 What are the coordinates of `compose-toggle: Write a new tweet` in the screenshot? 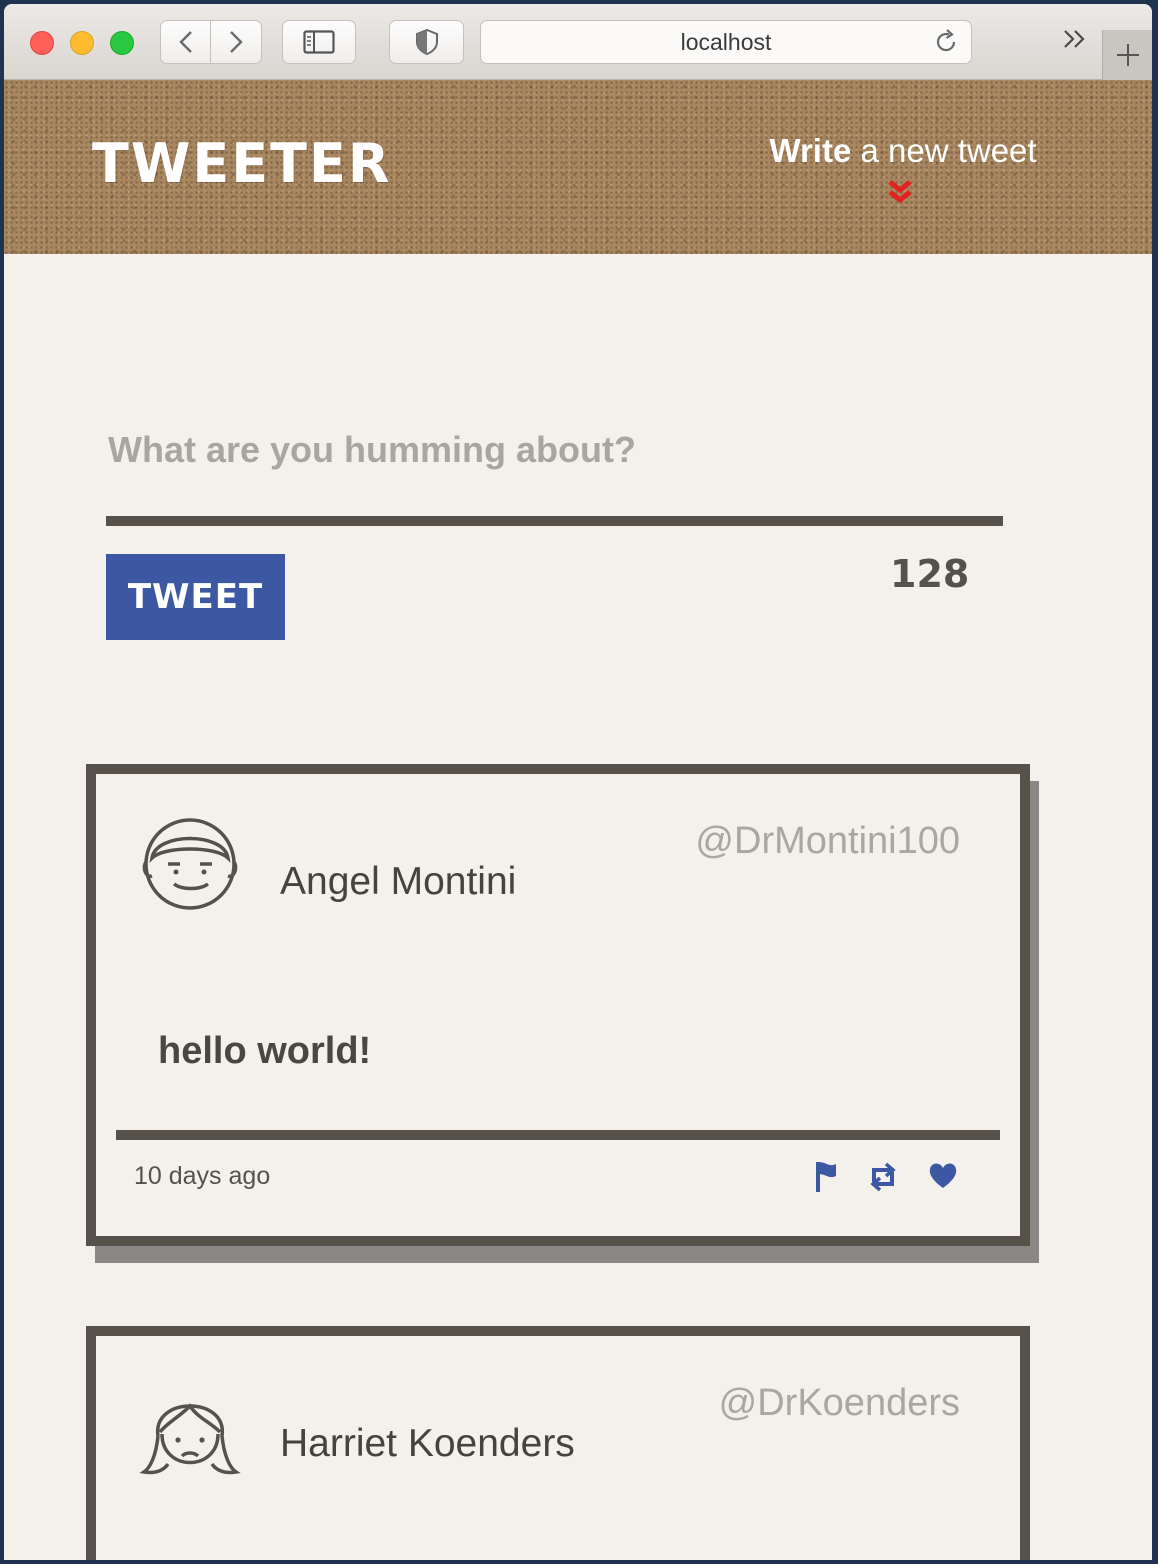 It's located at (903, 151).